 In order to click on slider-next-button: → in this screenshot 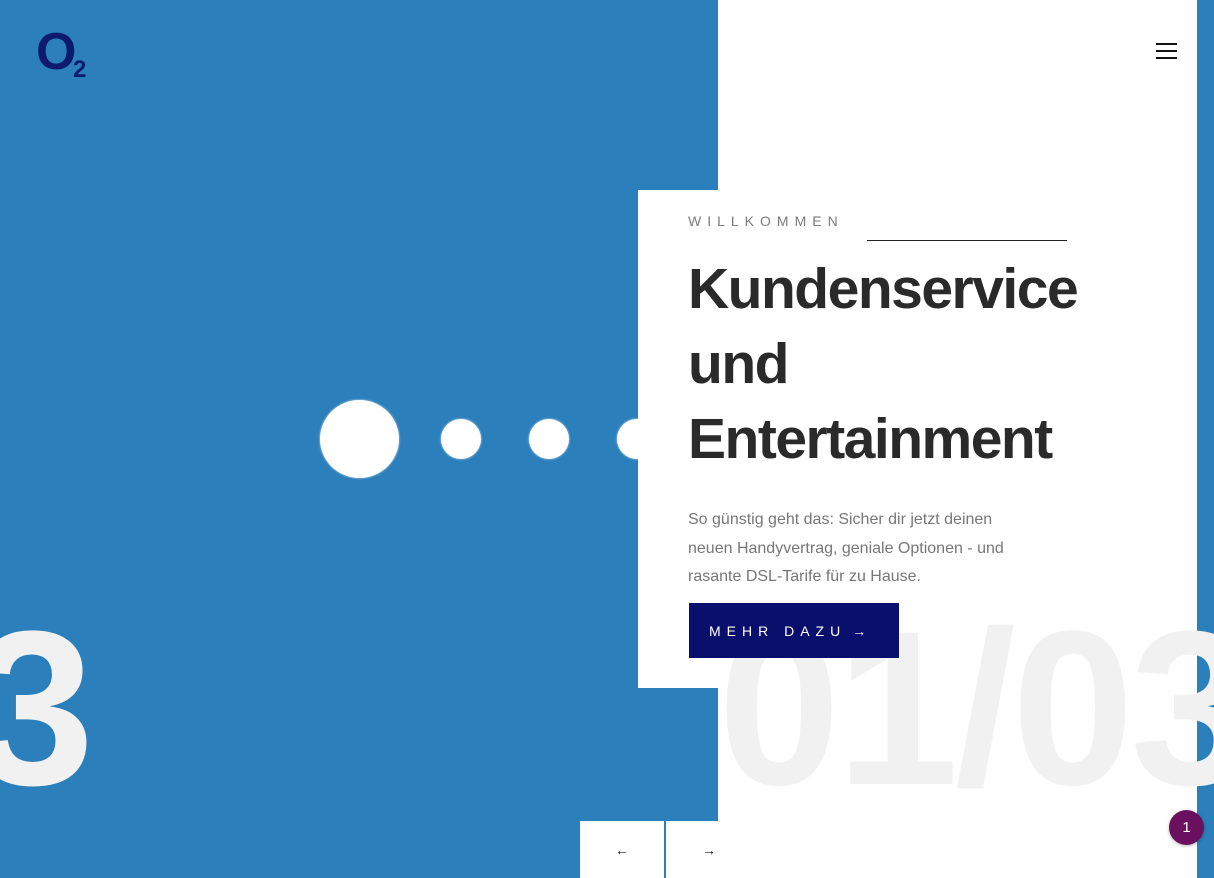, I will do `click(692, 849)`.